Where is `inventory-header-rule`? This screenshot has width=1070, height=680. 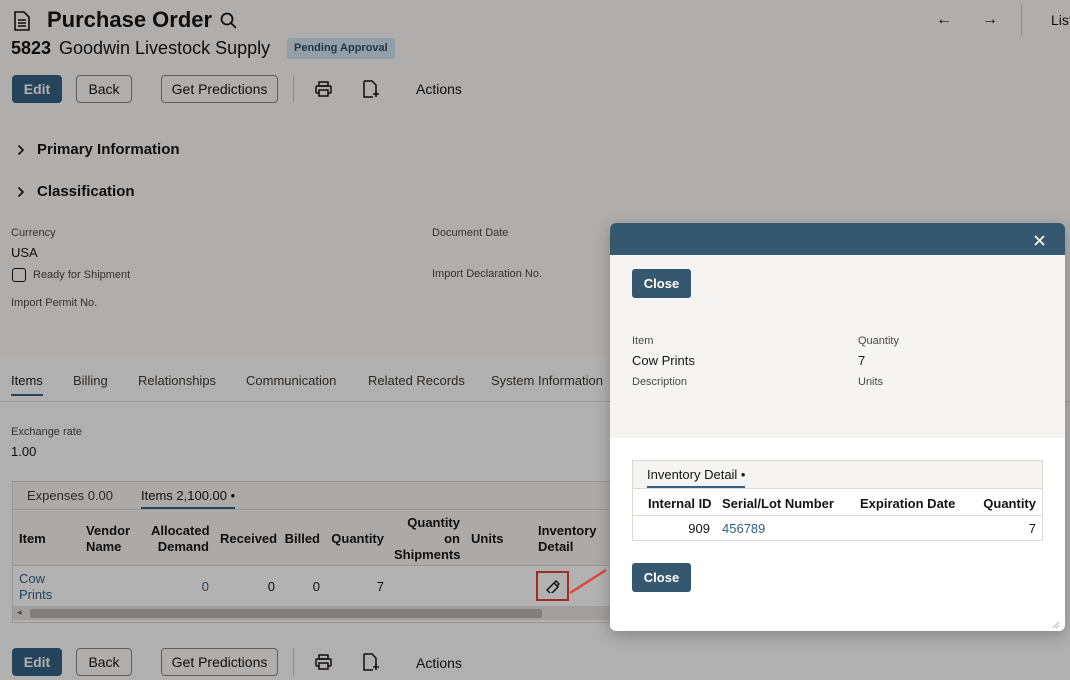
inventory-header-rule is located at coordinates (837, 515).